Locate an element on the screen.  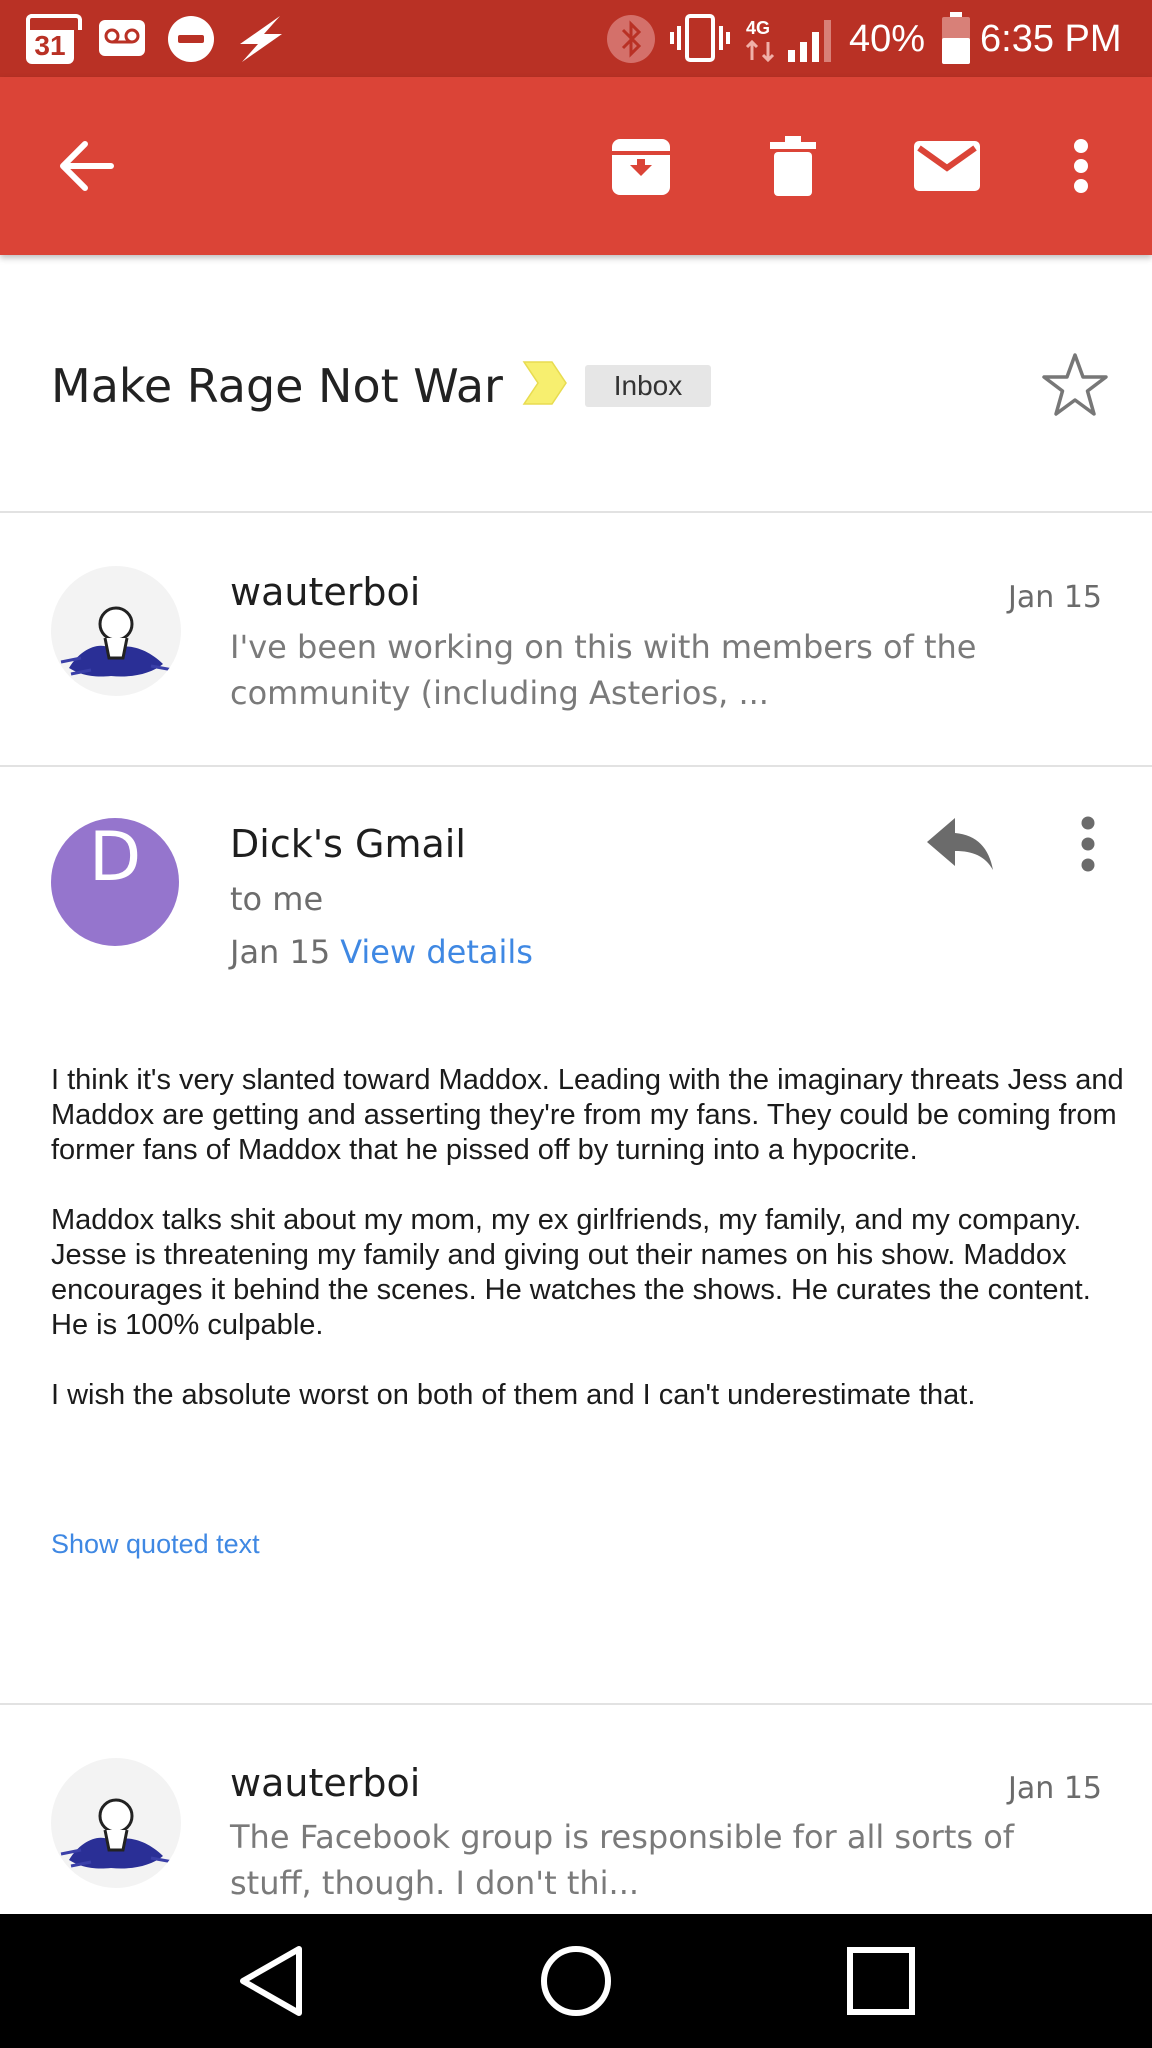
nav-home-icon is located at coordinates (576, 1981).